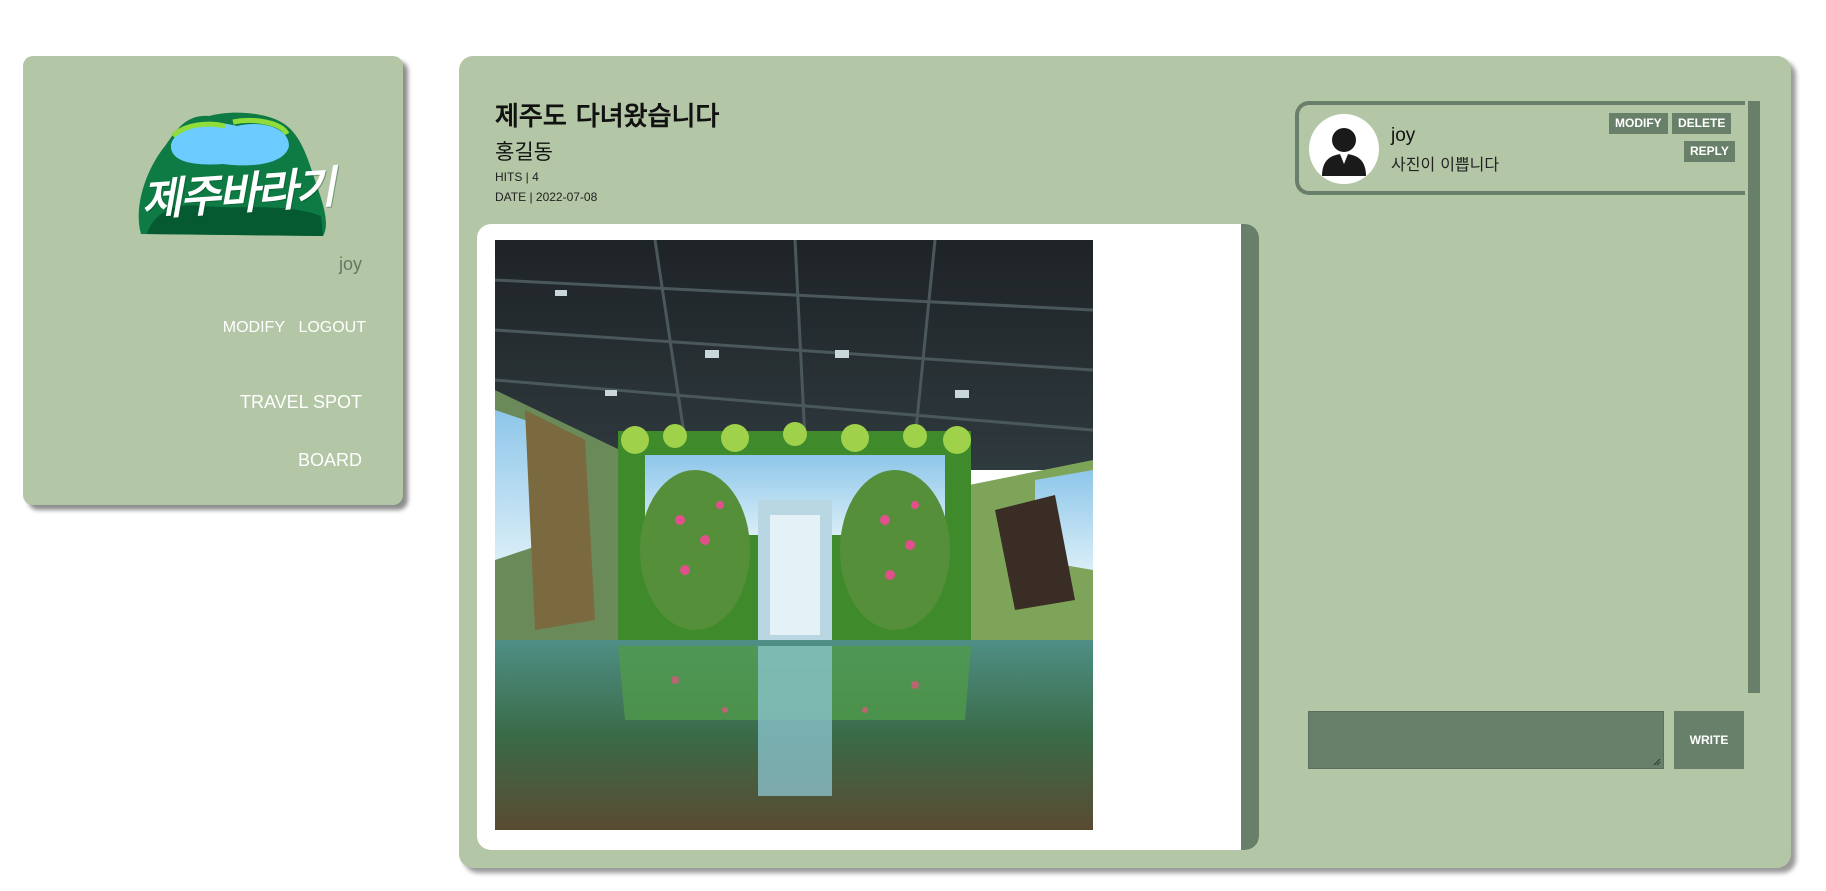 The image size is (1826, 891). I want to click on comments-scrollbar, so click(1754, 397).